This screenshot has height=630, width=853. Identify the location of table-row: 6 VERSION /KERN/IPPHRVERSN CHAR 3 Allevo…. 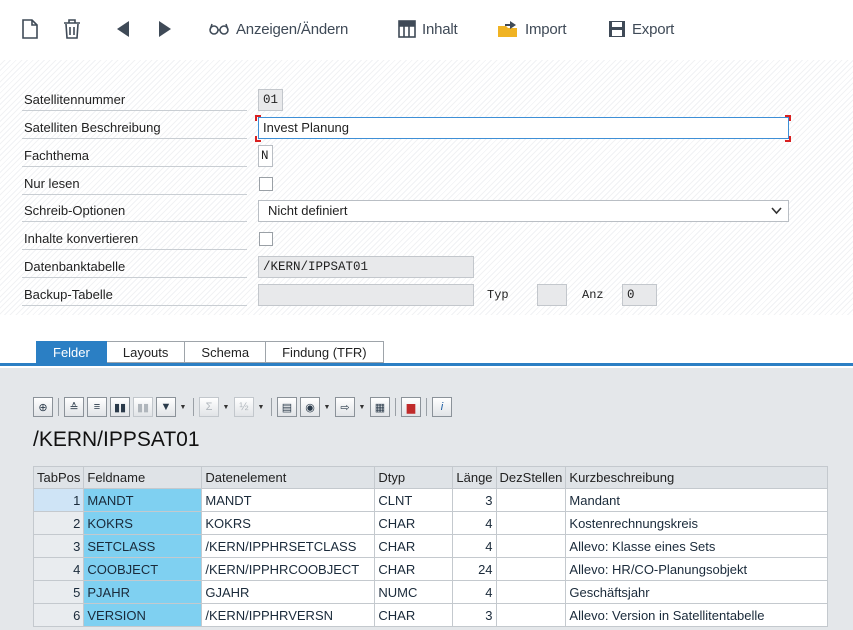
(430, 615).